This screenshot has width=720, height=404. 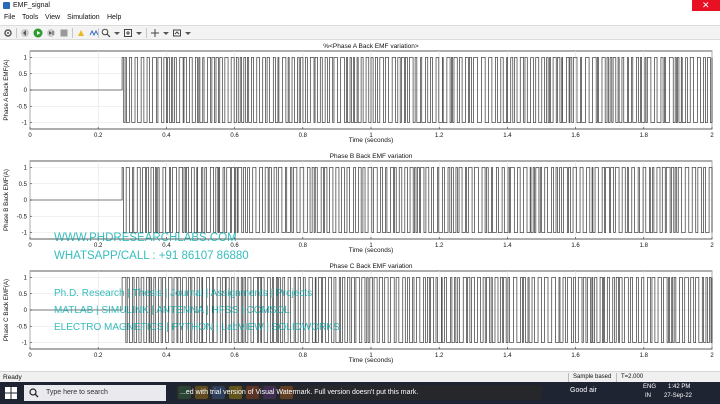 What do you see at coordinates (151, 256) in the screenshot?
I see `watermark-phone: WHATSAPP/CALL : +91 86107 86880` at bounding box center [151, 256].